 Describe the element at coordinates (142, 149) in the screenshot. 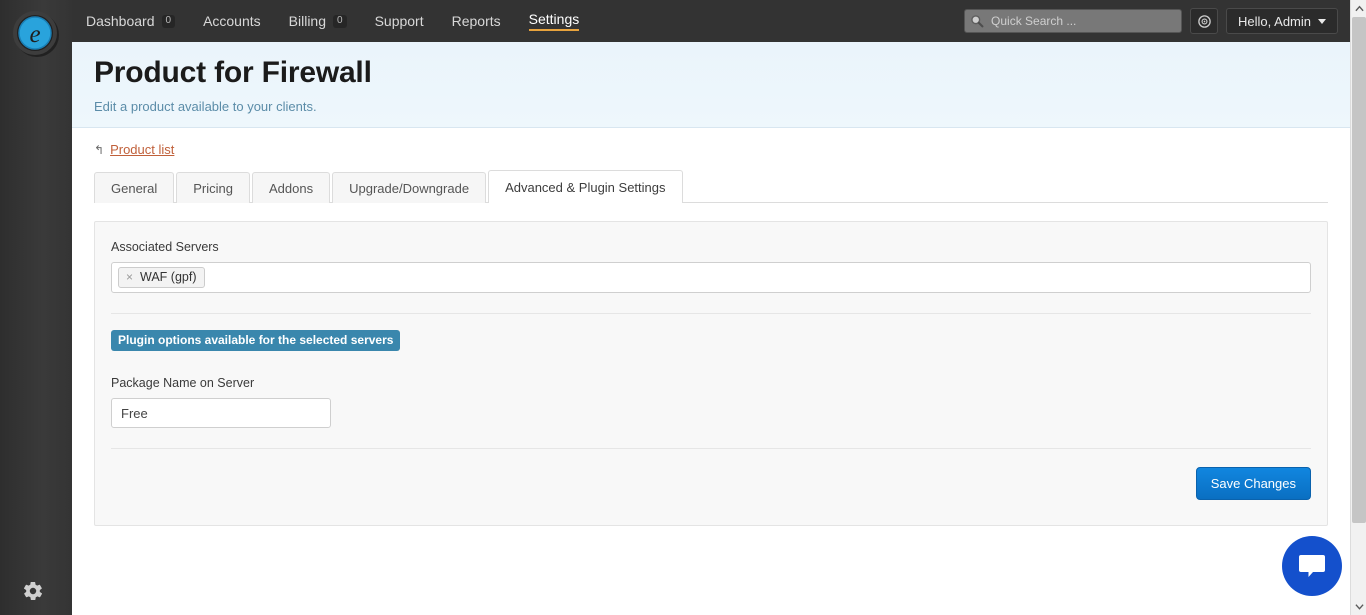

I see `breadcrumb-link-product-list: Product list` at that location.